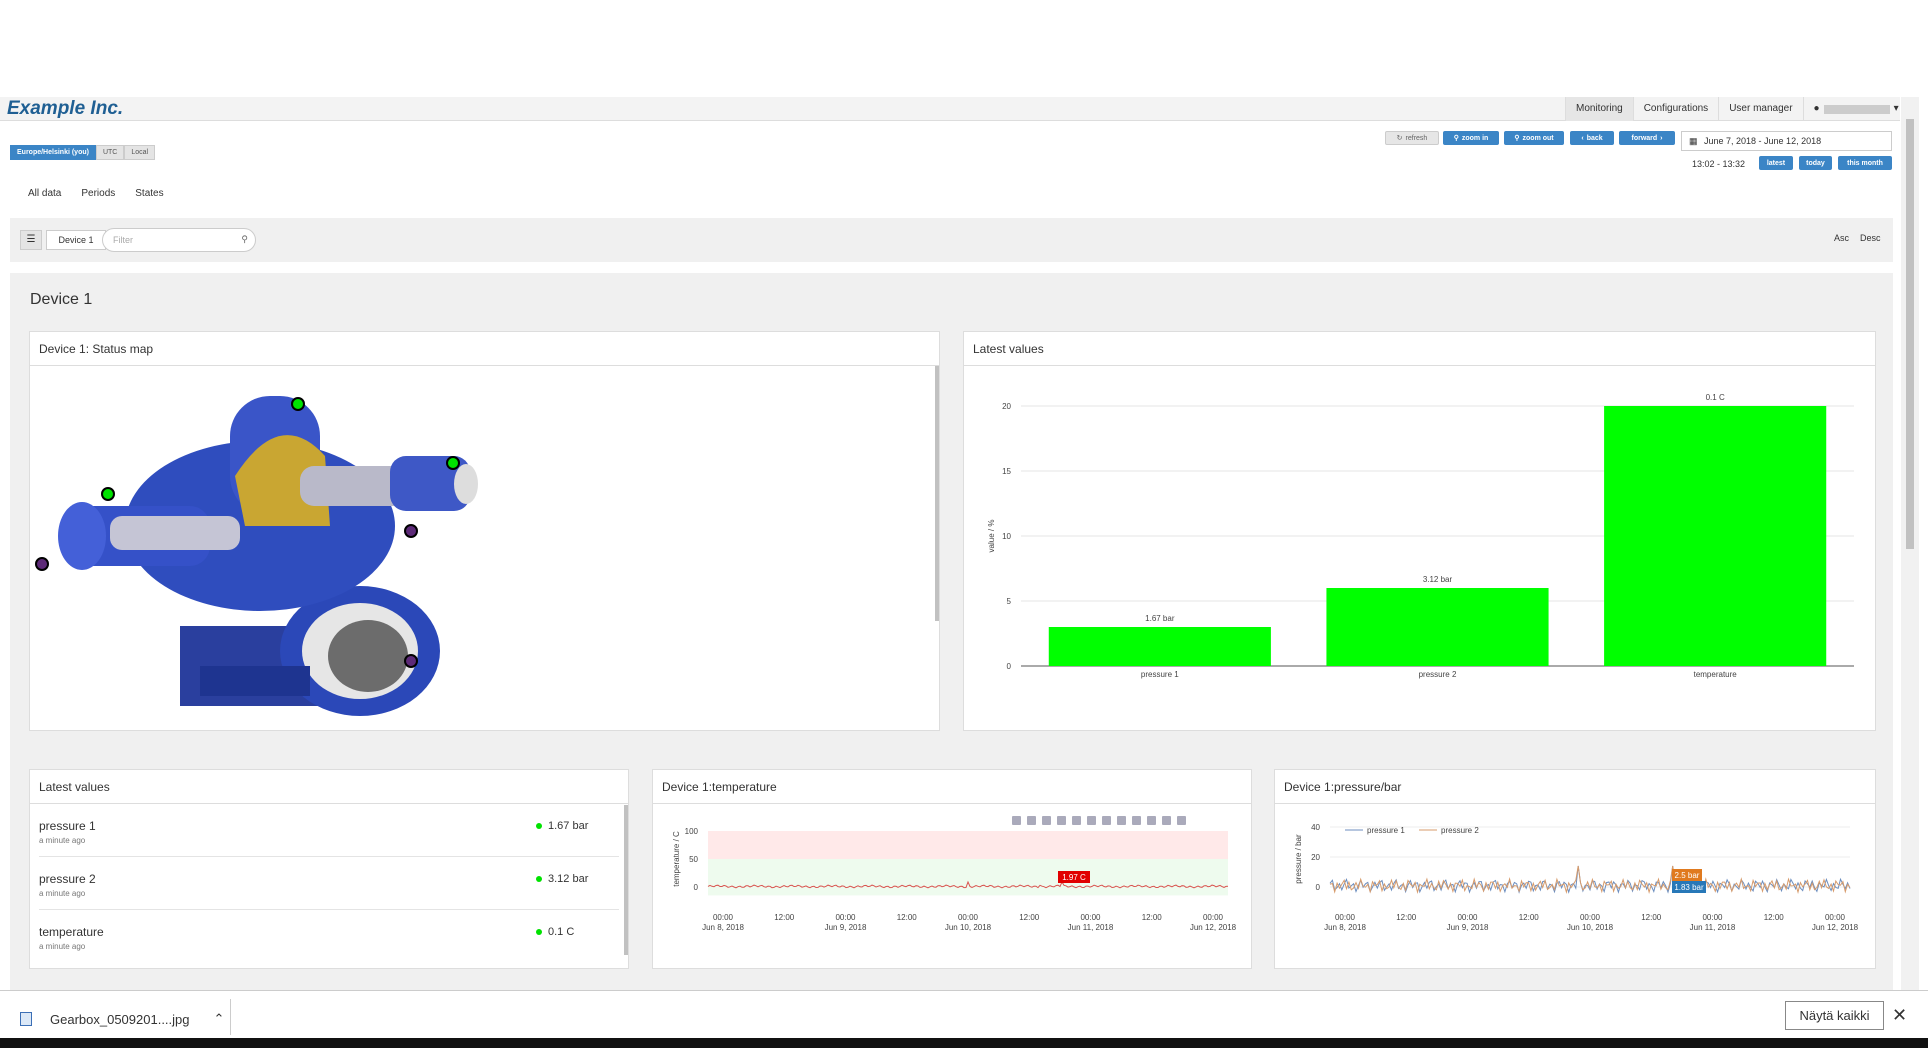 The width and height of the screenshot is (1928, 1048). I want to click on tz-utc: UTC, so click(110, 152).